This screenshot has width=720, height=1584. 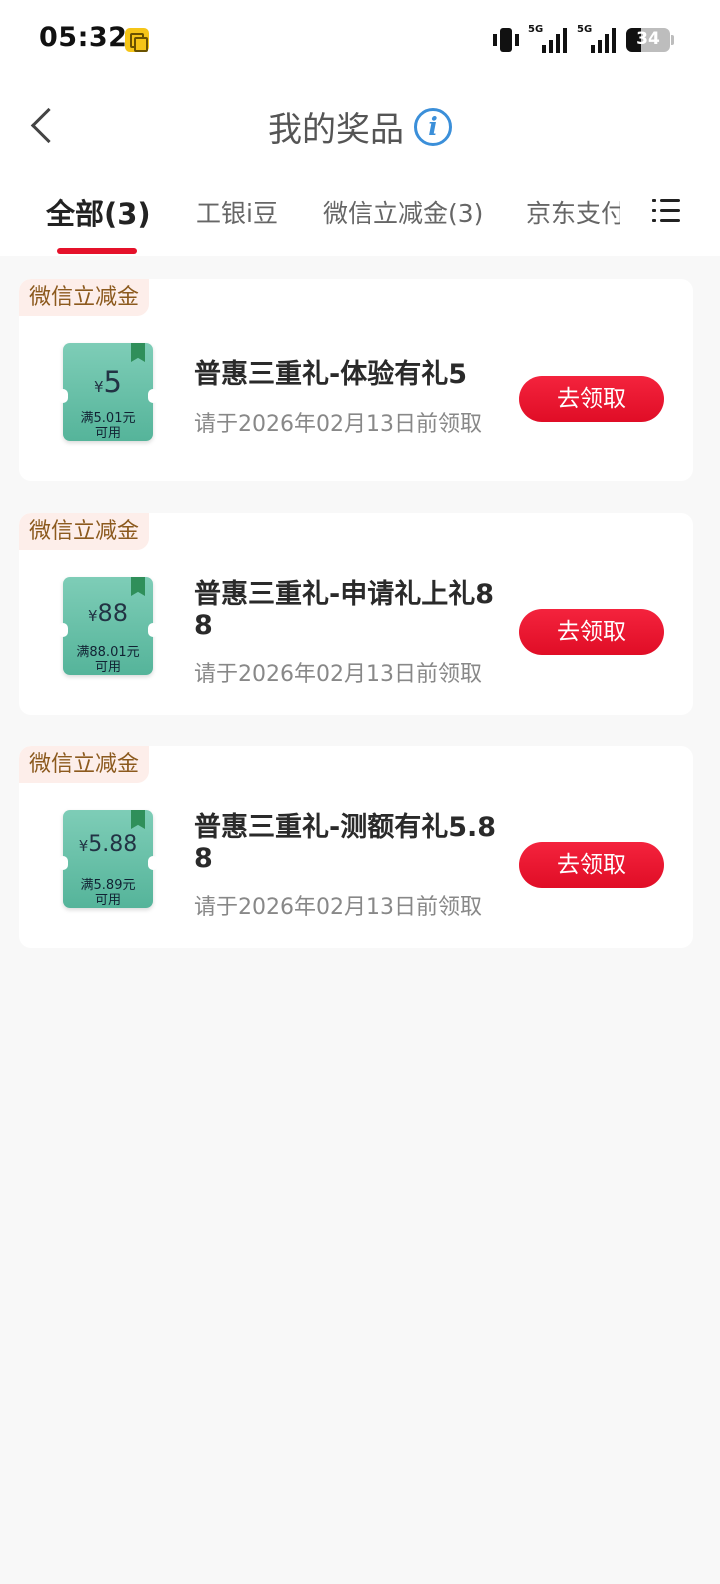 What do you see at coordinates (433, 126) in the screenshot?
I see `info-icon: i` at bounding box center [433, 126].